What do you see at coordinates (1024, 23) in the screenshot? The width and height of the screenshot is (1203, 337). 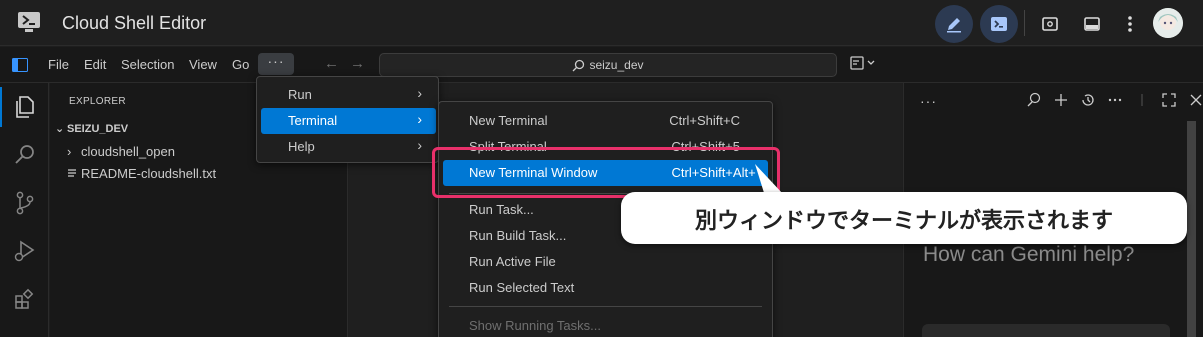 I see `divider` at bounding box center [1024, 23].